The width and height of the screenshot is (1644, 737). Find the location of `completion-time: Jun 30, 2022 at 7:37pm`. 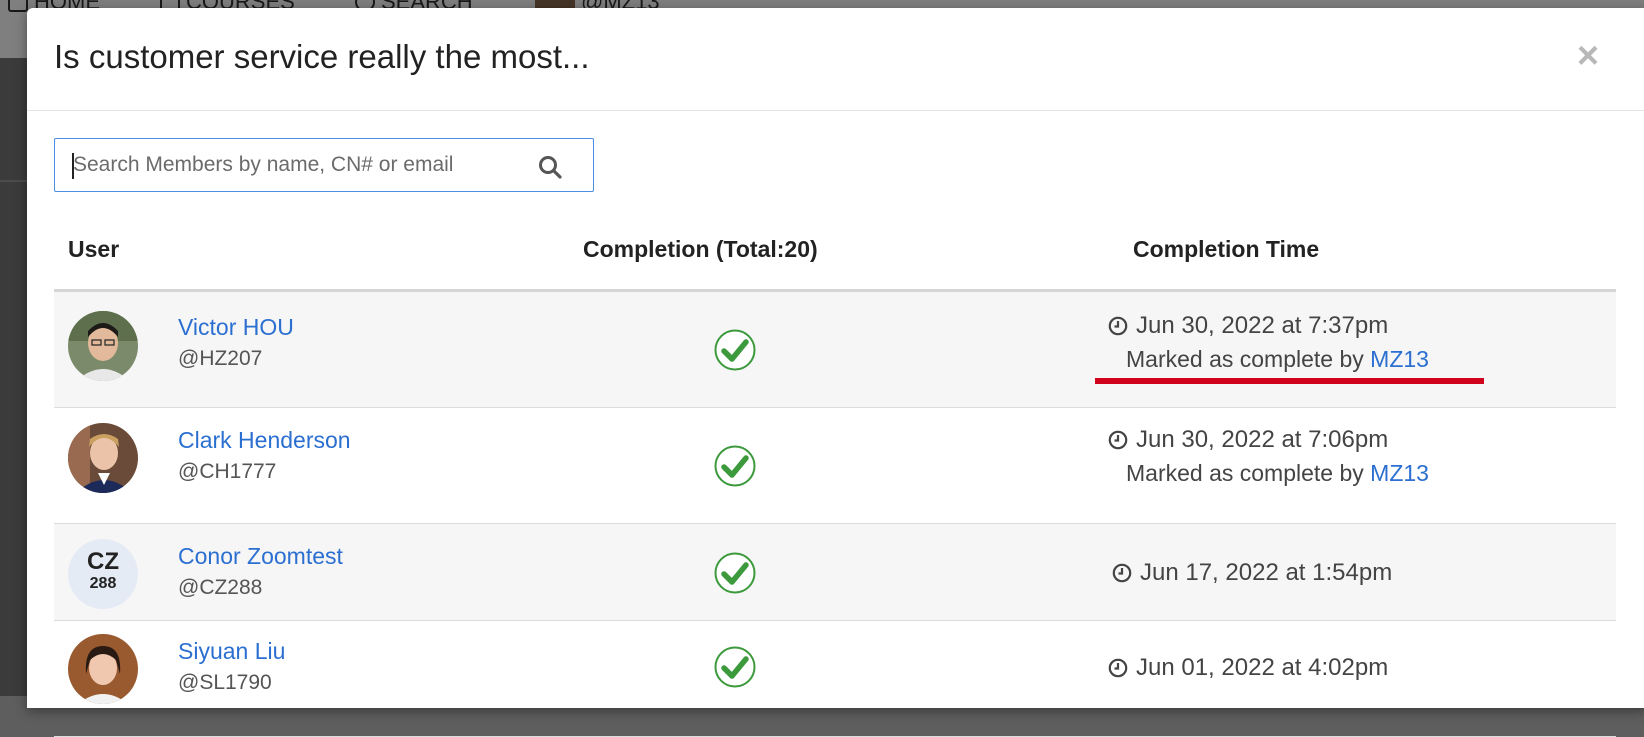

completion-time: Jun 30, 2022 at 7:37pm is located at coordinates (1248, 326).